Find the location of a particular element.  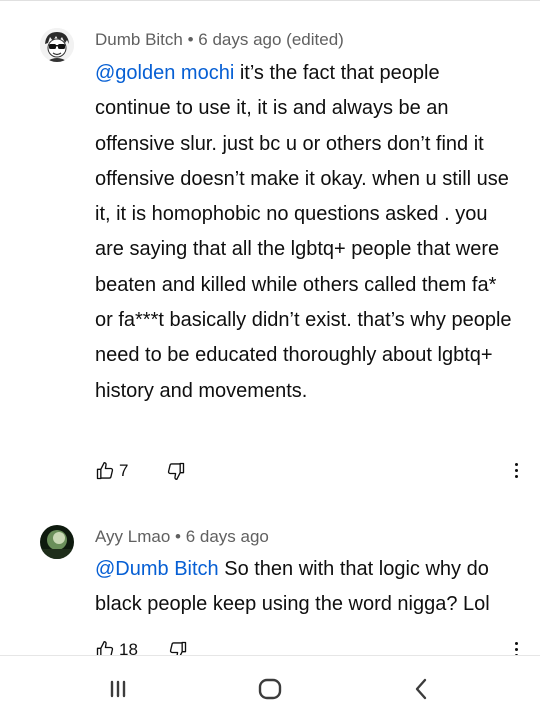

more-vert-icon is located at coordinates (516, 471).